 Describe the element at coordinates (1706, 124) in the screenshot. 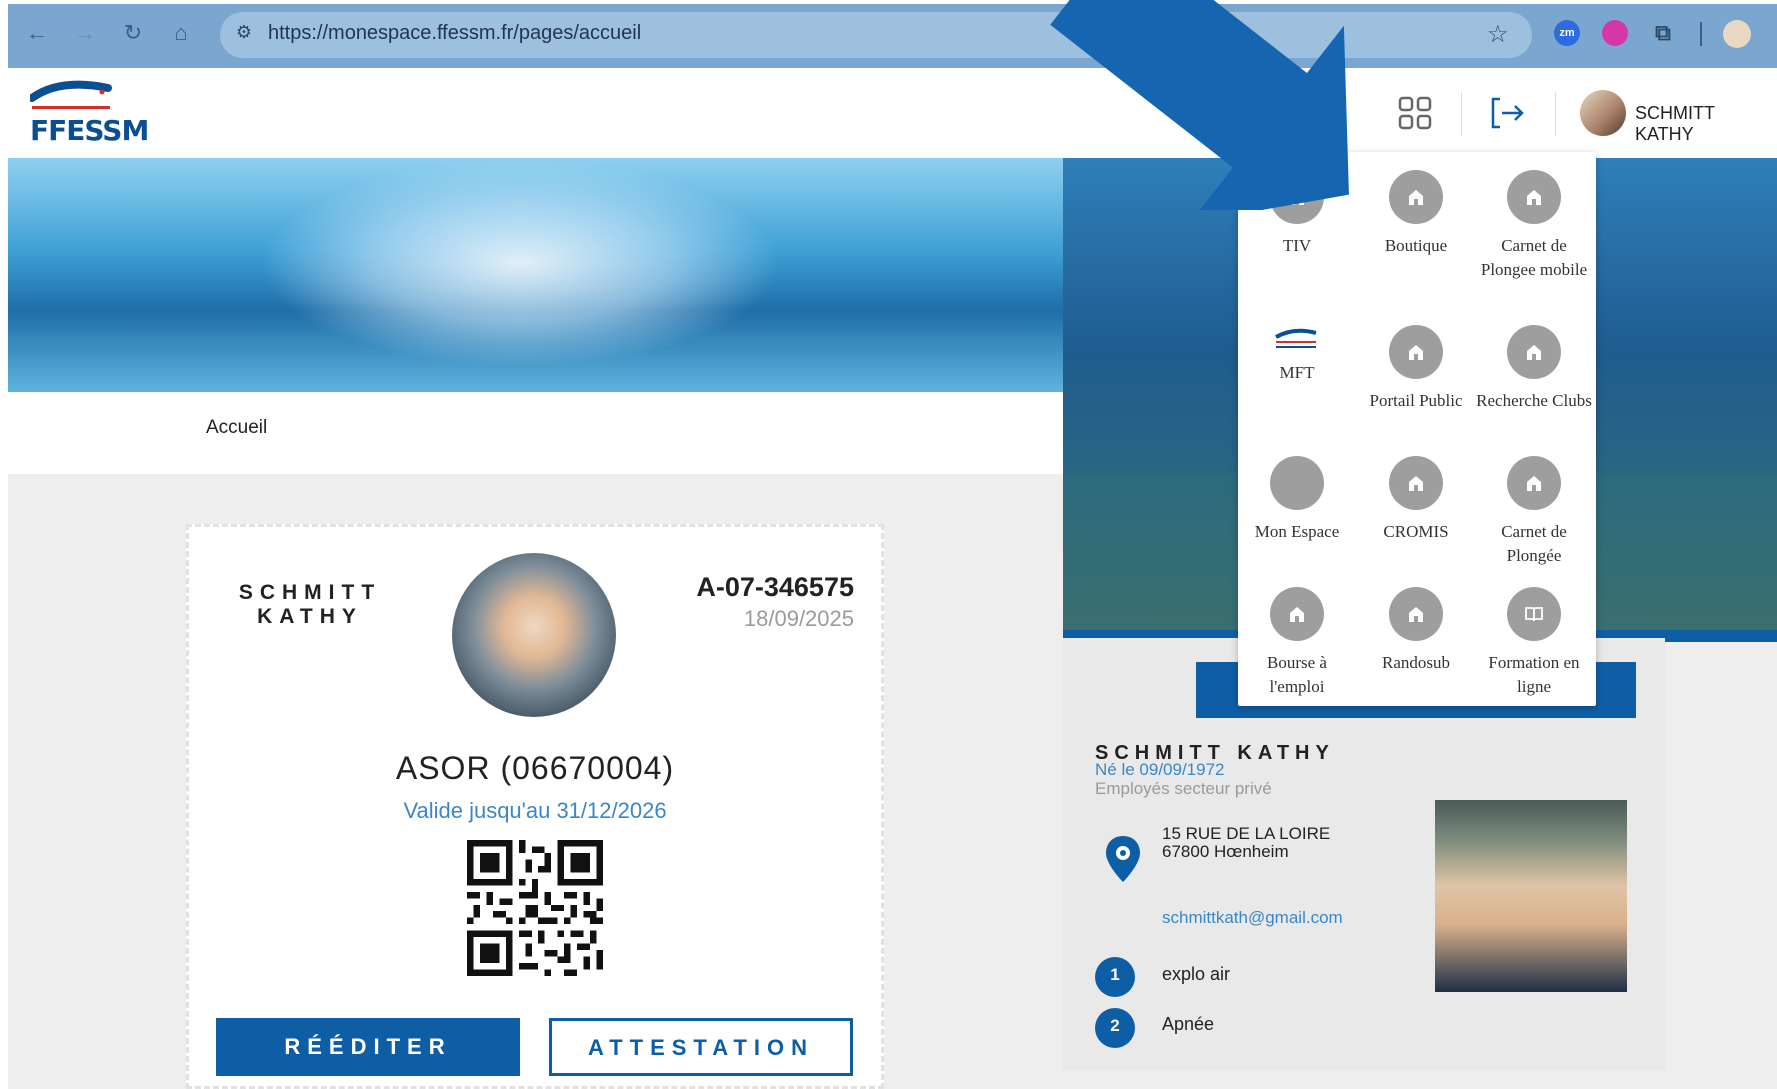

I see `header-user-name: SCHMITT KATHY` at that location.